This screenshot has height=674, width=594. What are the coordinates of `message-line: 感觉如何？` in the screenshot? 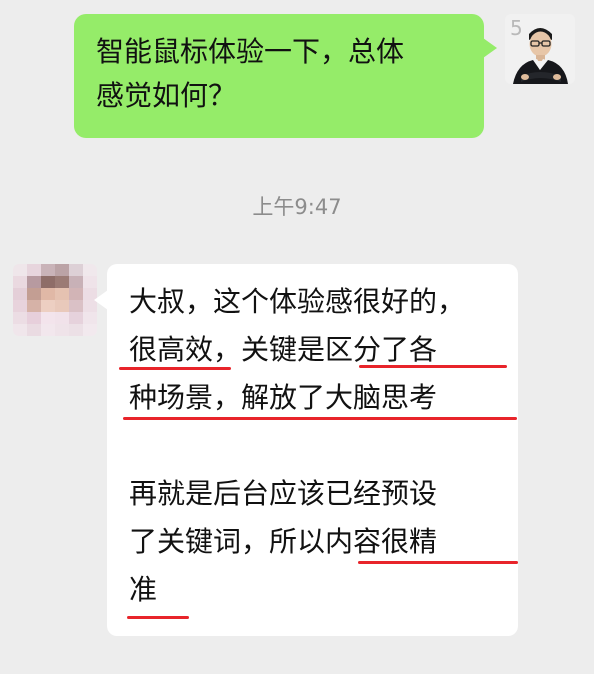 It's located at (166, 95).